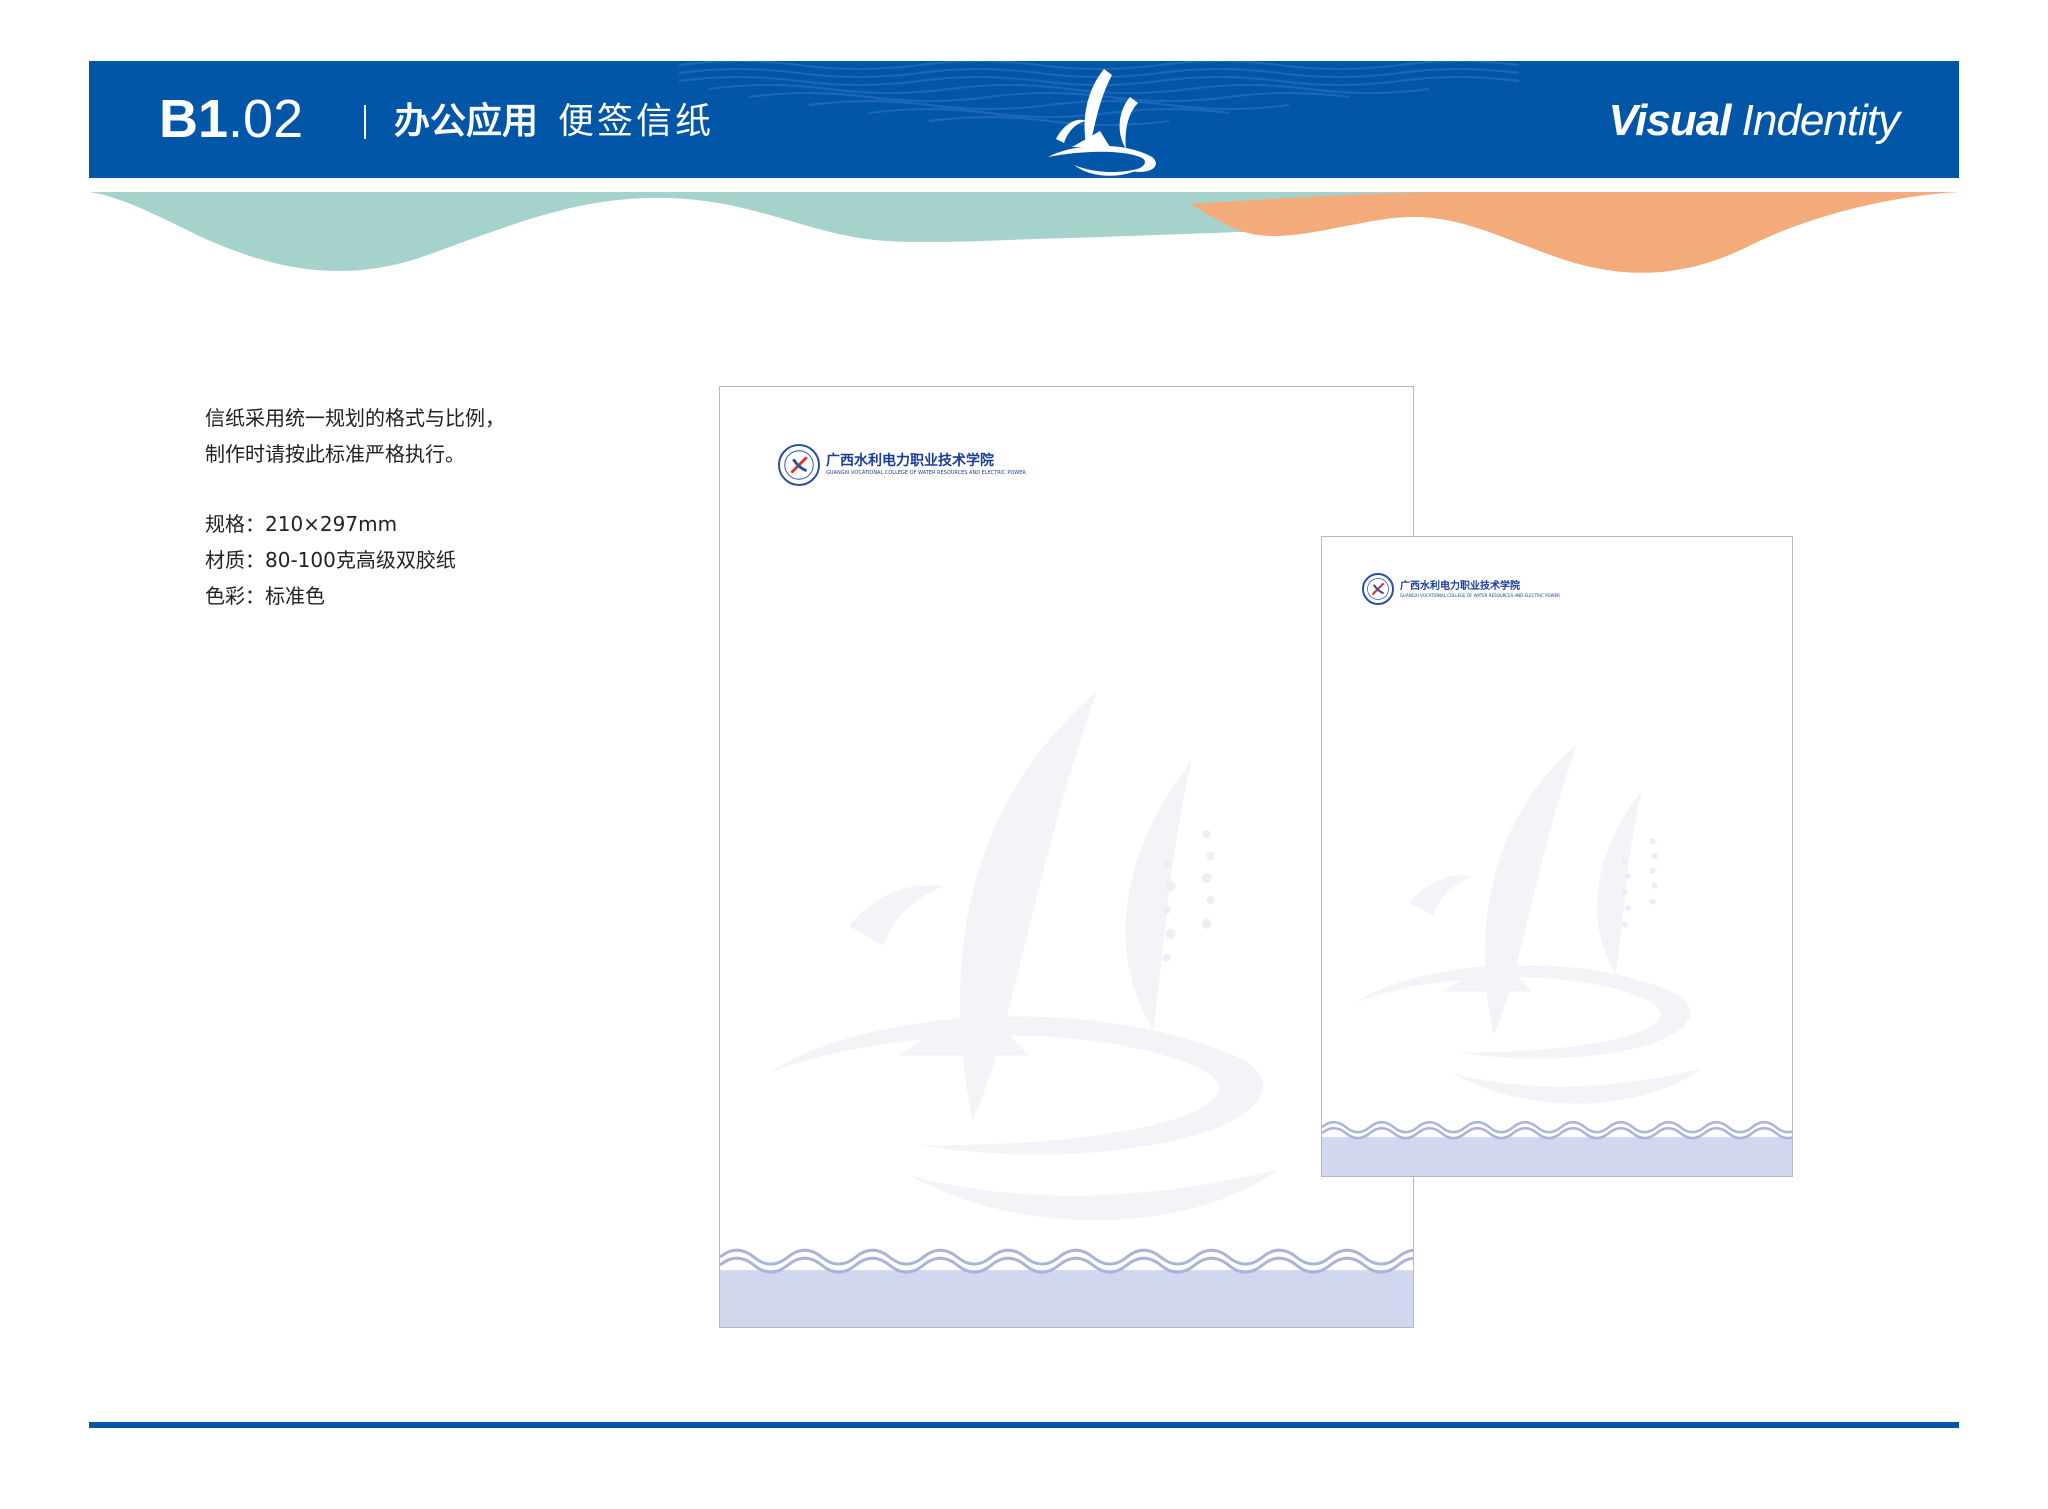  Describe the element at coordinates (194, 119) in the screenshot. I see `section-code-major: B1` at that location.